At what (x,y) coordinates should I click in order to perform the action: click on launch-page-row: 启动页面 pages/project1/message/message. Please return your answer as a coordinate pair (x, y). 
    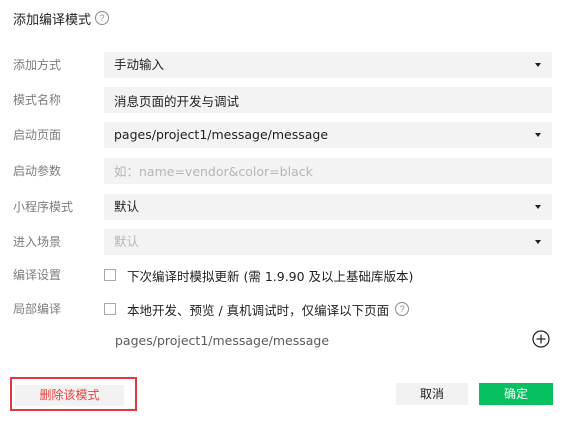
    Looking at the image, I should click on (285, 135).